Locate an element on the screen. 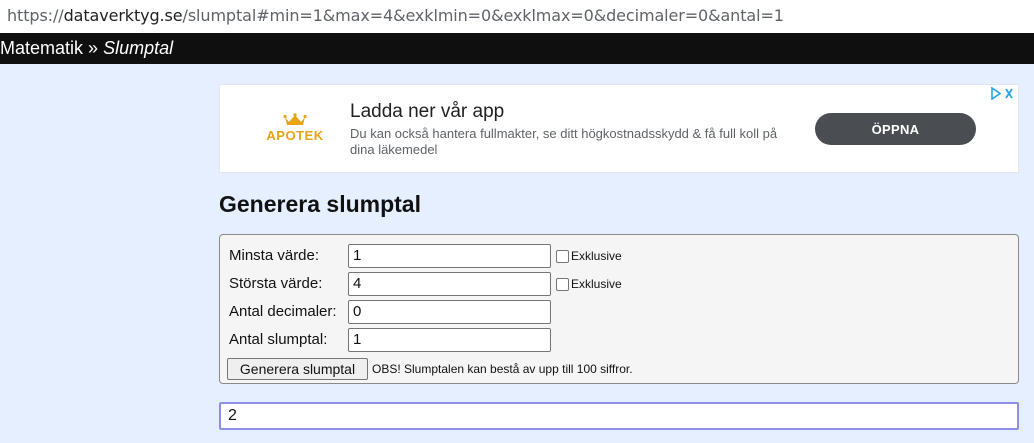 The height and width of the screenshot is (443, 1034). generate-button: Generera slumptal is located at coordinates (297, 369).